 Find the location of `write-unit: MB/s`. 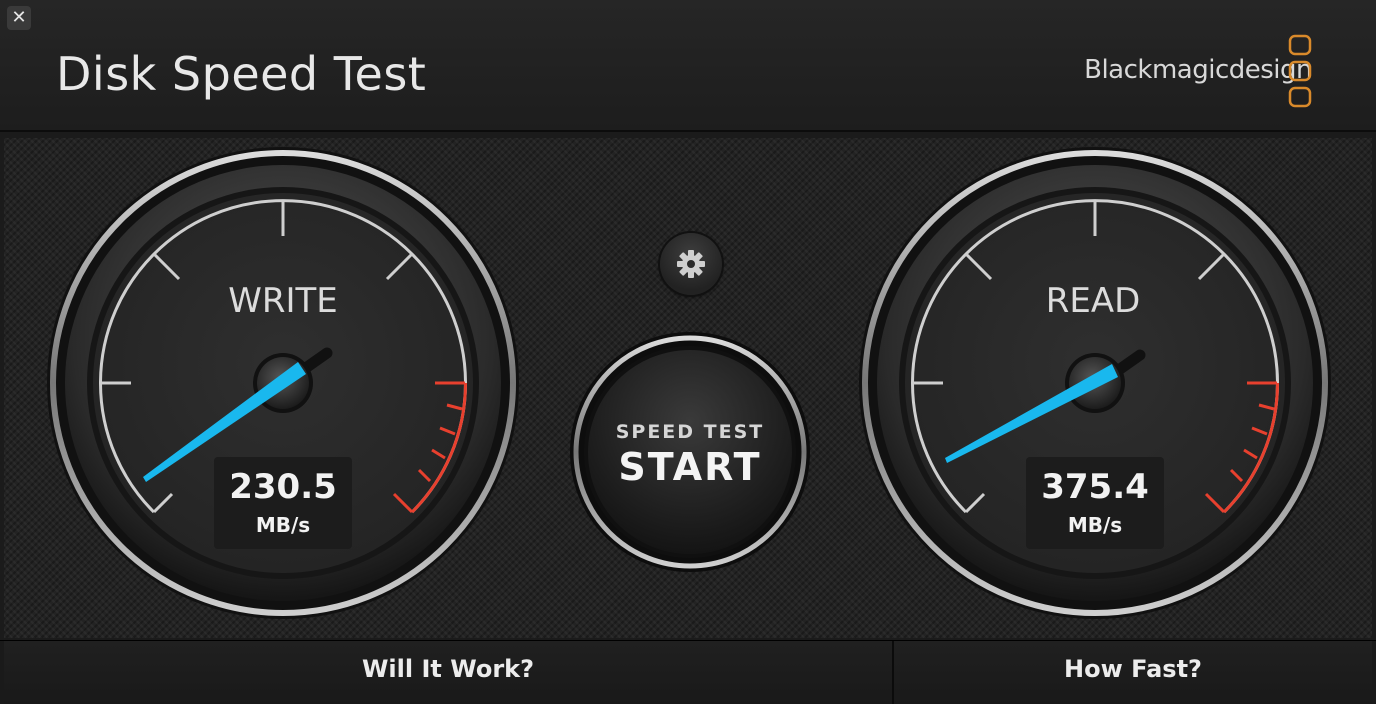

write-unit: MB/s is located at coordinates (283, 525).